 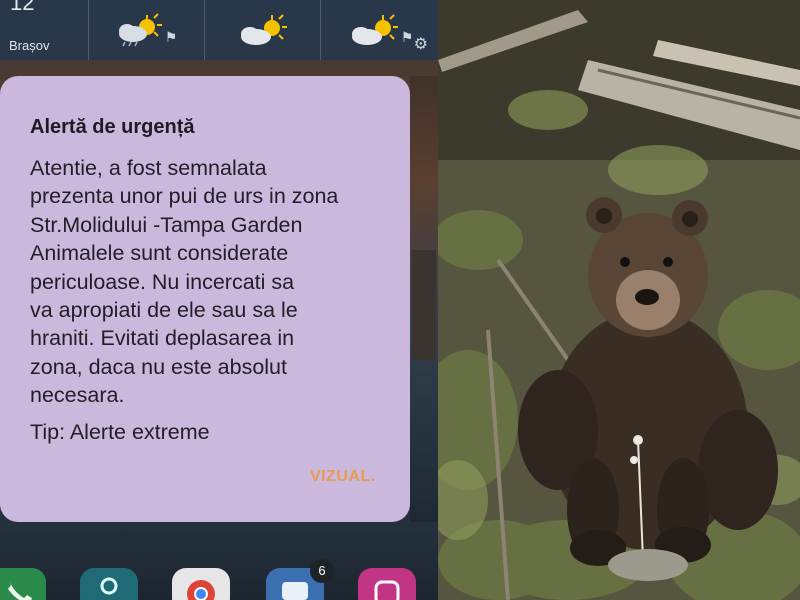 I want to click on app-dock, so click(x=219, y=580).